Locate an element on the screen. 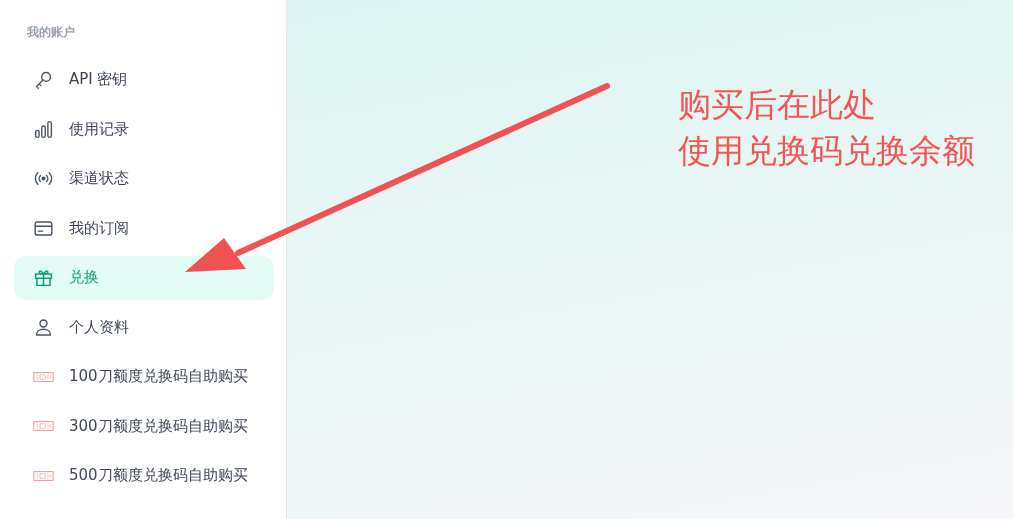  sidebar-item: 使用记录 is located at coordinates (144, 129).